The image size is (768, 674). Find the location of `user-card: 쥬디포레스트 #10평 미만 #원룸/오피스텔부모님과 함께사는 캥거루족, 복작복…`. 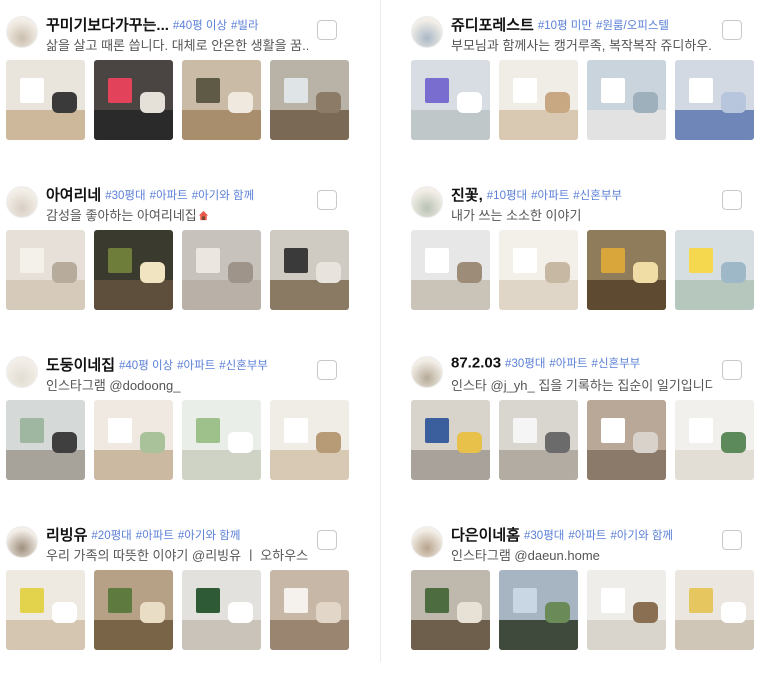

user-card: 쥬디포레스트 #10평 미만 #원룸/오피스텔부모님과 함께사는 캥거루족, 복작복… is located at coordinates (583, 89).